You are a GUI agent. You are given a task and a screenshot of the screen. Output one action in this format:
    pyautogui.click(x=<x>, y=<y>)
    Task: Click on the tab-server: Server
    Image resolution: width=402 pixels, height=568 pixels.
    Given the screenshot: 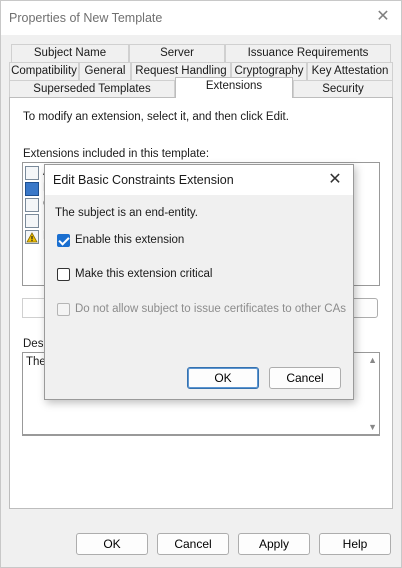 What is the action you would take?
    pyautogui.click(x=177, y=53)
    